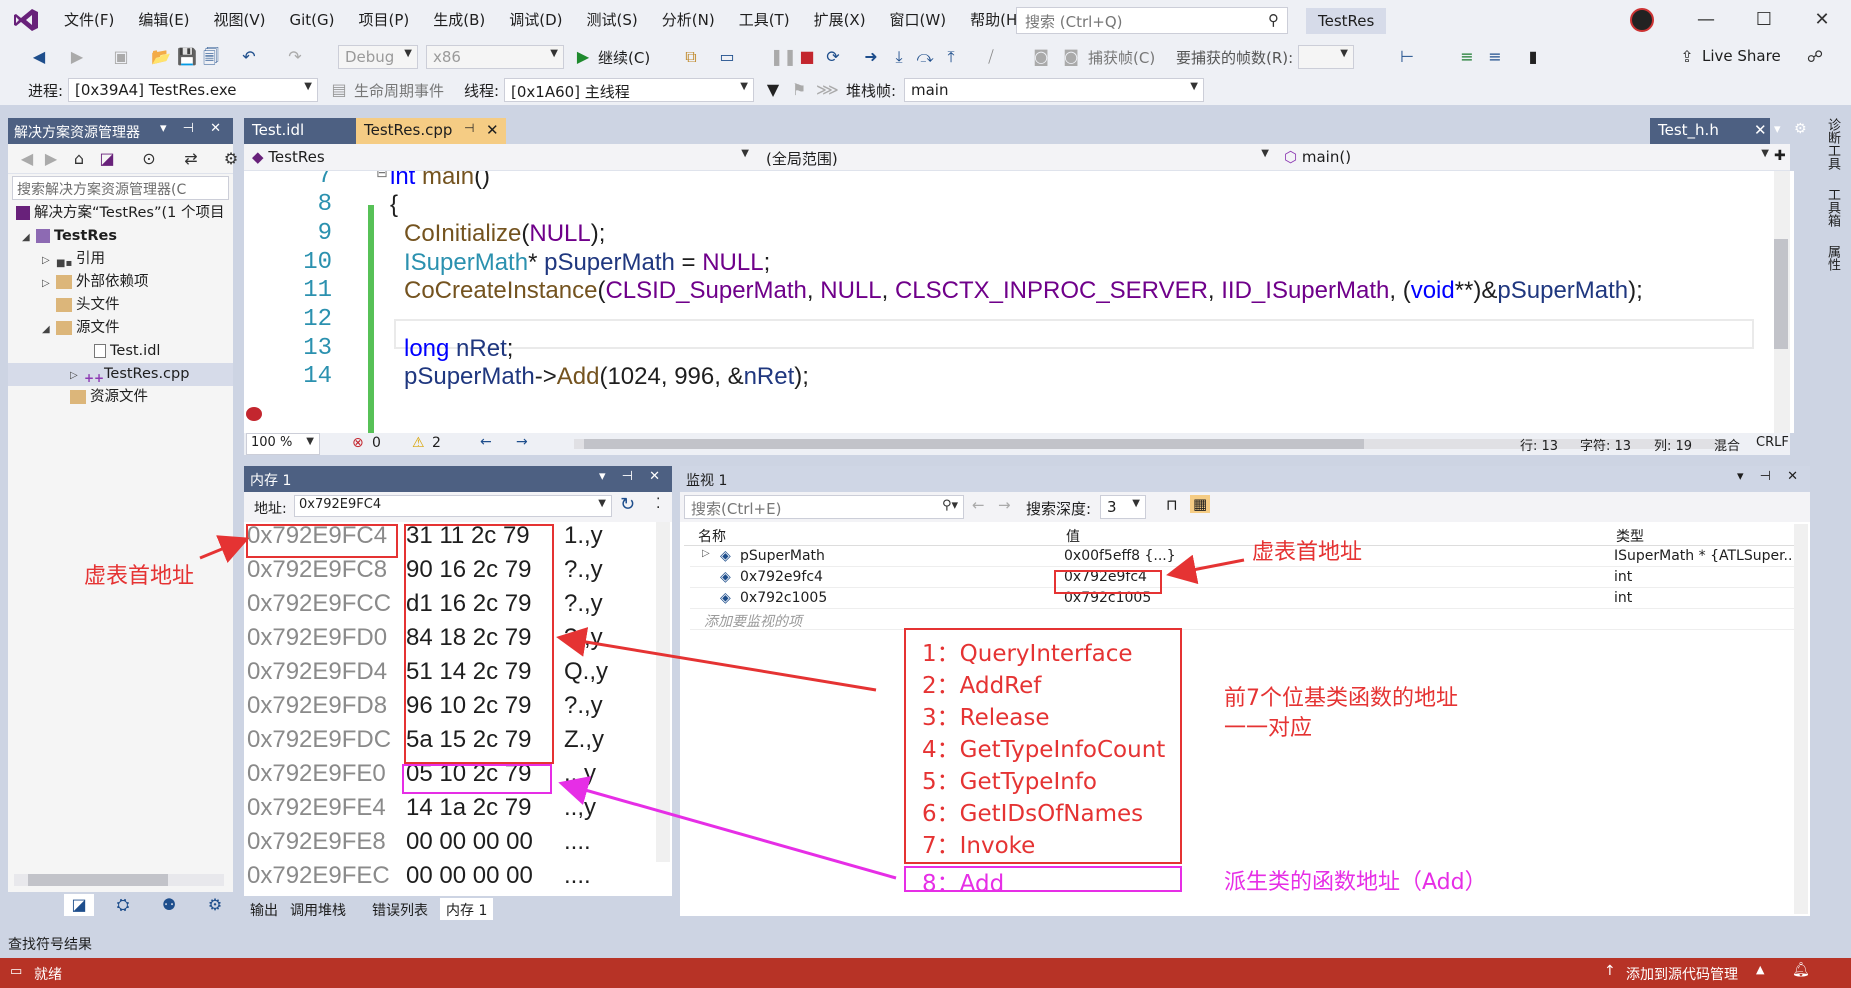  Describe the element at coordinates (827, 90) in the screenshot. I see `threads-icon: ⋙` at that location.